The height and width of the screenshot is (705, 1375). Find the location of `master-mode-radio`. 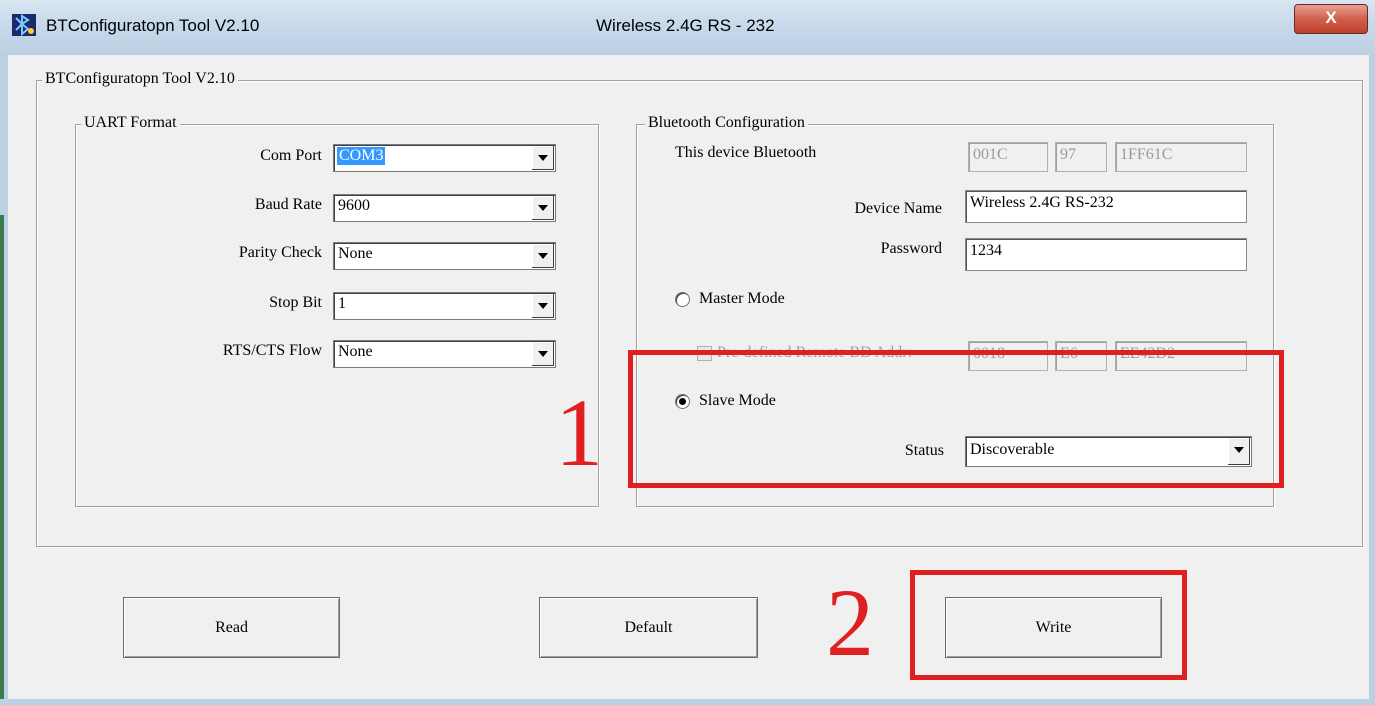

master-mode-radio is located at coordinates (682, 299).